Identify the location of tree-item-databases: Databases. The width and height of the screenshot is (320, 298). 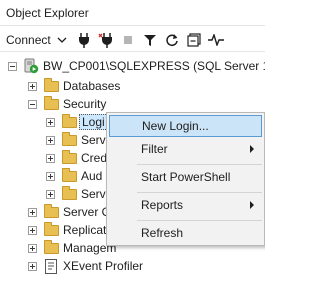
(74, 86).